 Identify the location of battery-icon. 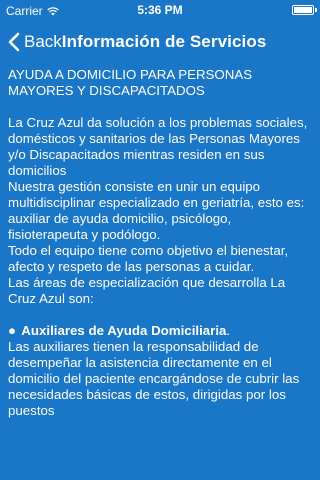
(304, 10).